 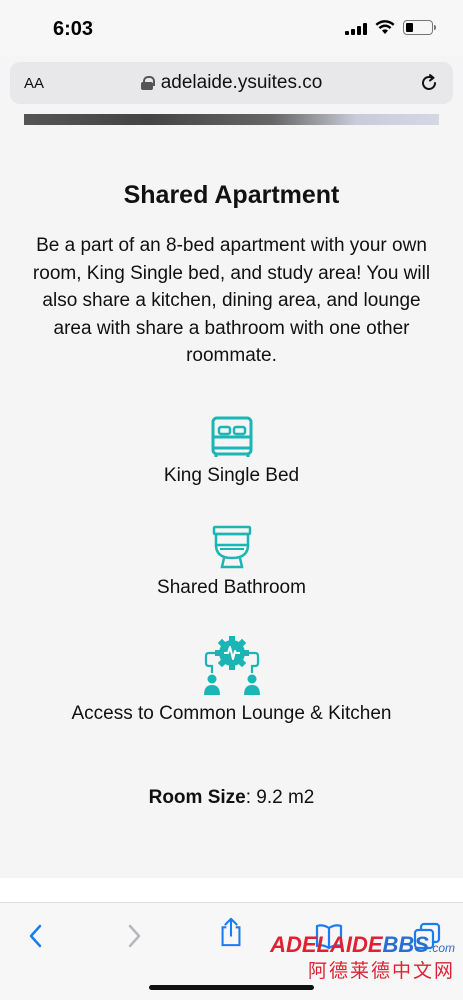 I want to click on feature-label: King Single Bed, so click(x=231, y=475).